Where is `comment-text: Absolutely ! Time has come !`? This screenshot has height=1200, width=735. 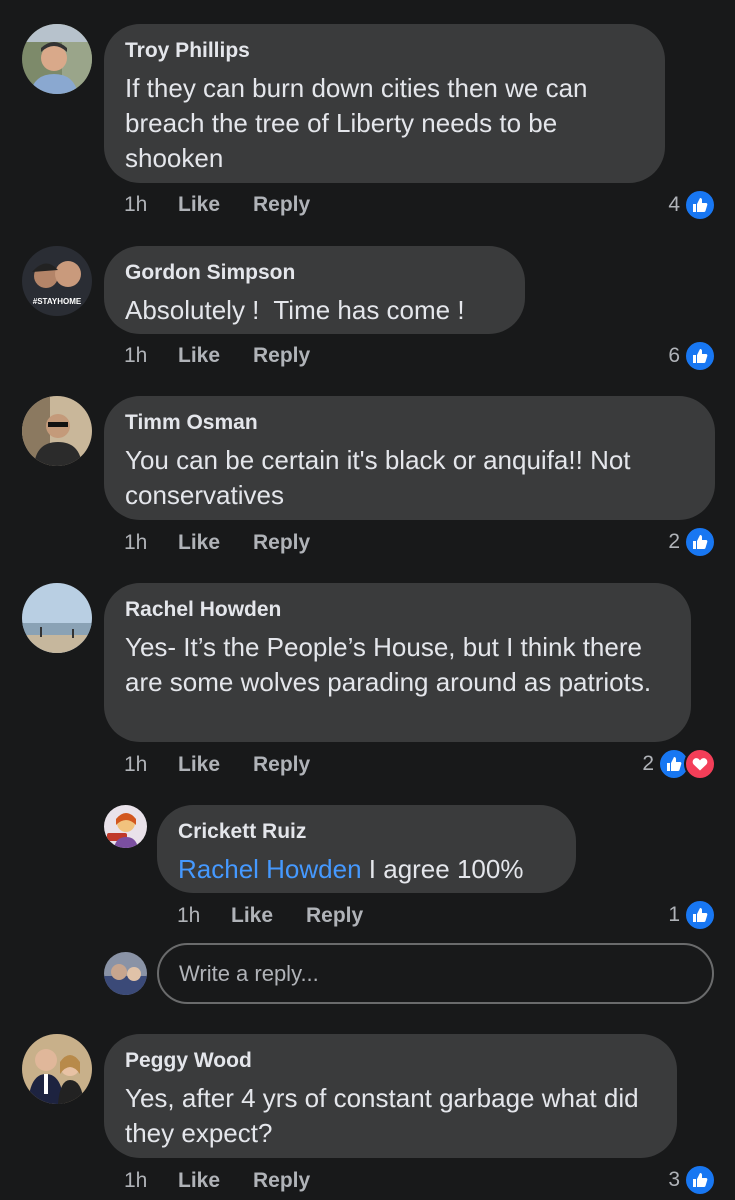 comment-text: Absolutely ! Time has come ! is located at coordinates (295, 310).